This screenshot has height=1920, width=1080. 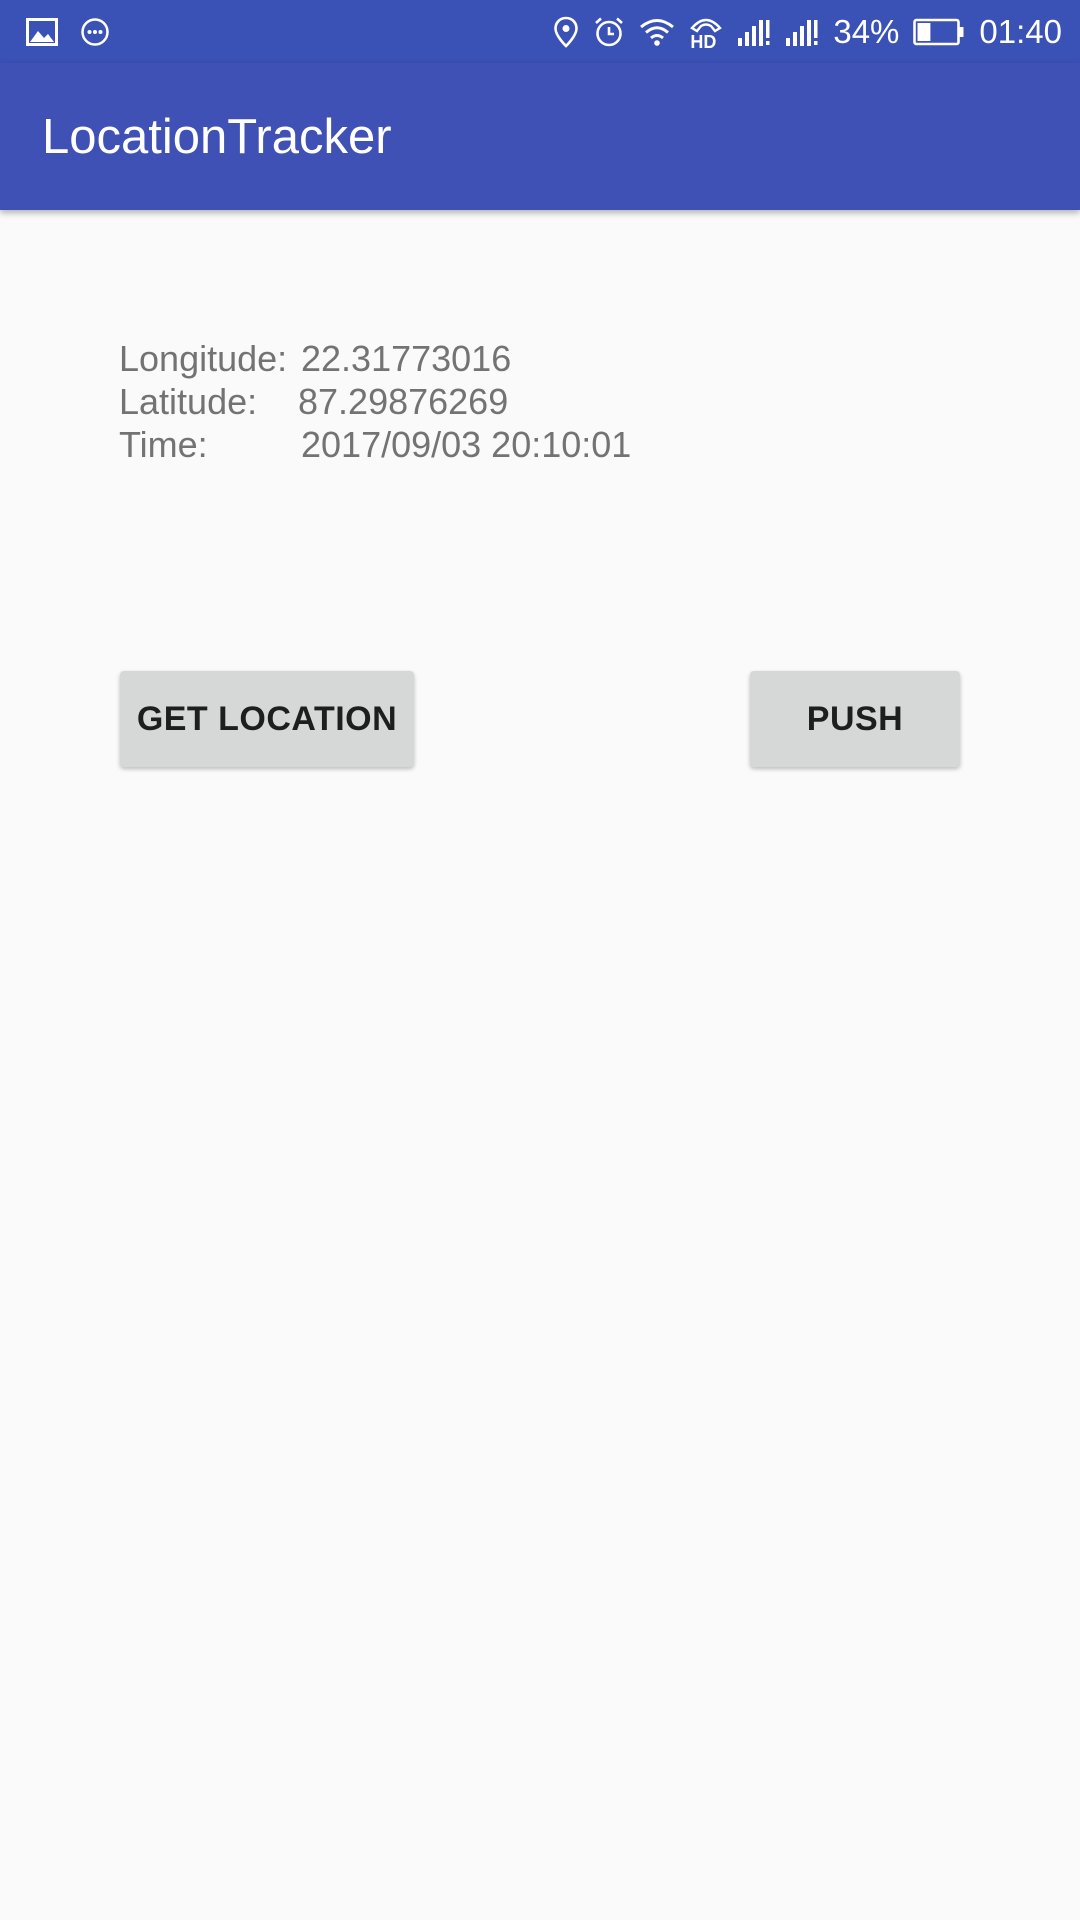 I want to click on status-bar-left, so click(x=68, y=32).